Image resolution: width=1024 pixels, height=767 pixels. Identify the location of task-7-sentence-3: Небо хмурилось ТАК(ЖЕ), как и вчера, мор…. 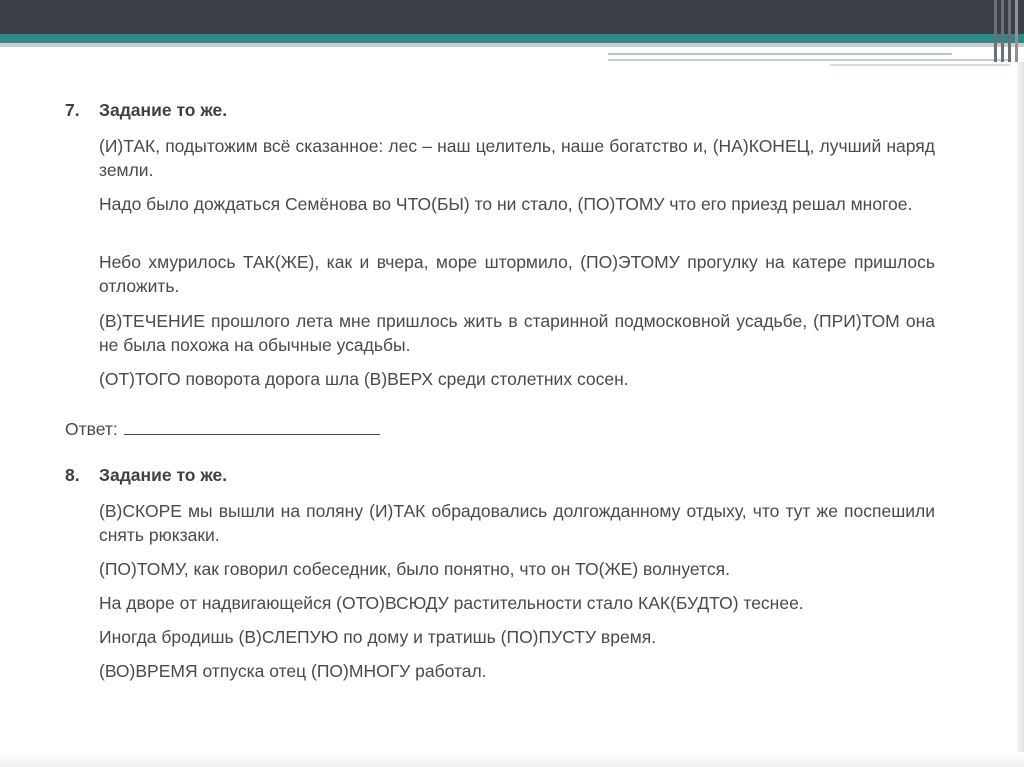
(517, 274).